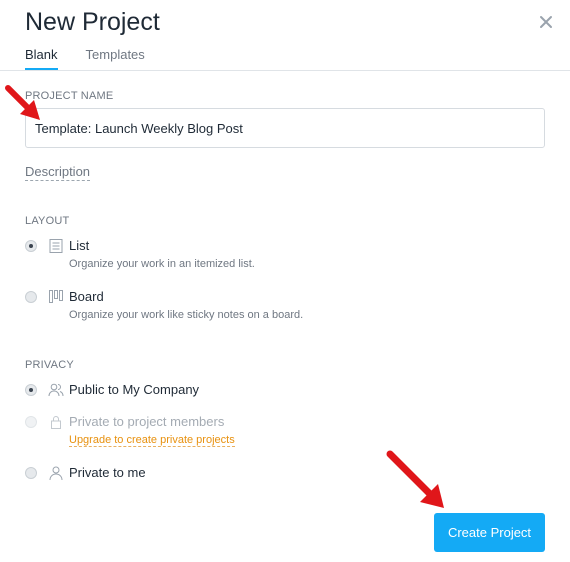  Describe the element at coordinates (49, 365) in the screenshot. I see `privacy-label: PRIVACY` at that location.